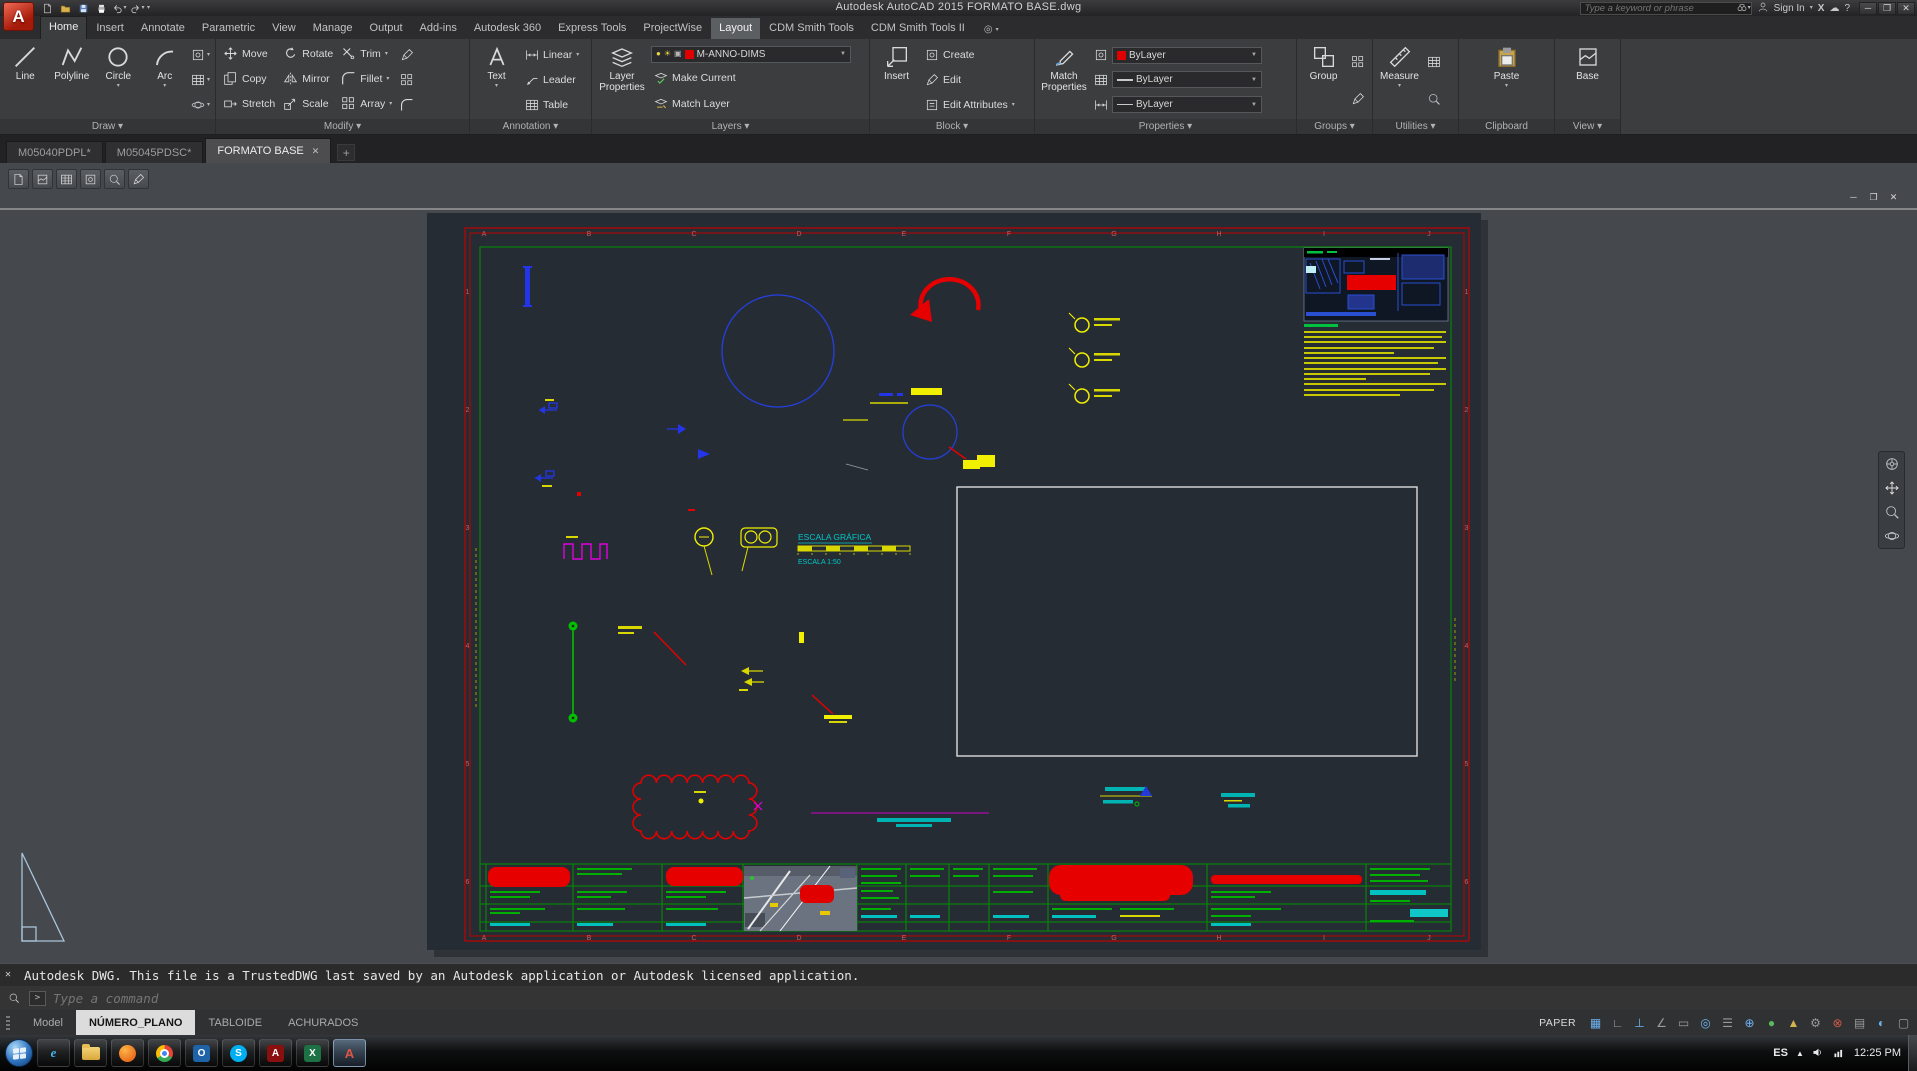  What do you see at coordinates (165, 80) in the screenshot?
I see `arc-button: Arc ▾` at bounding box center [165, 80].